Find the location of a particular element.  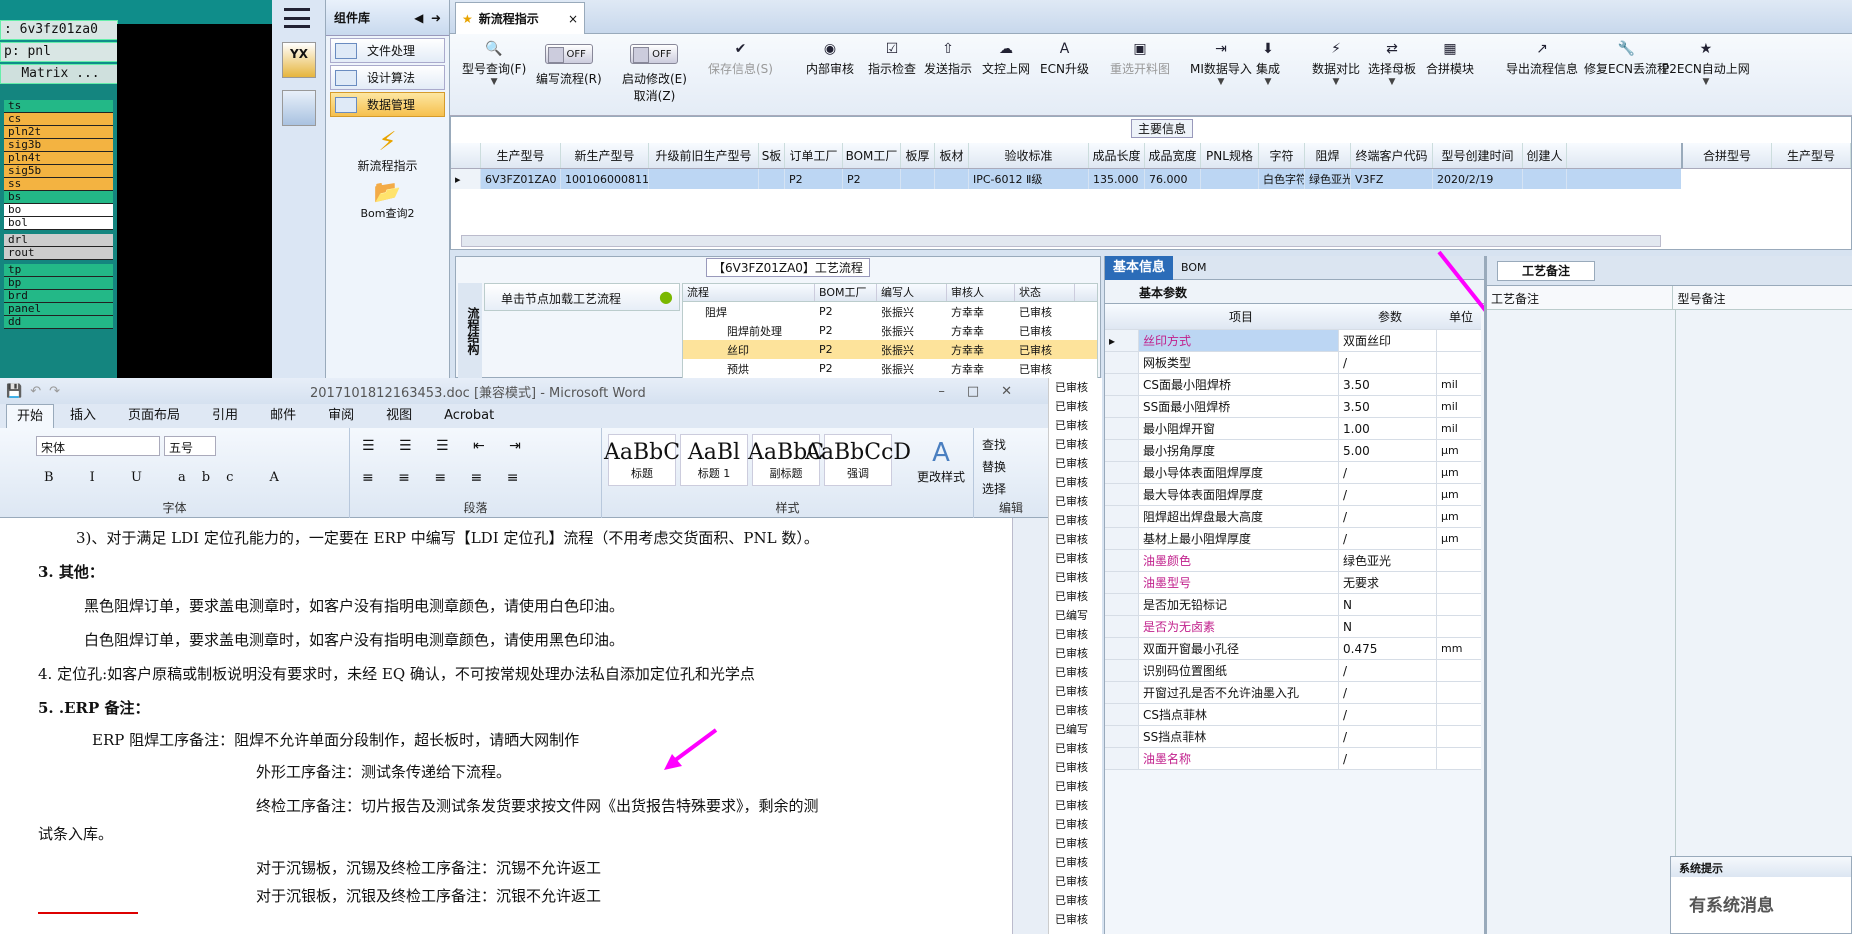

grid-cell: 6V3FZ01ZA0 is located at coordinates (521, 179).